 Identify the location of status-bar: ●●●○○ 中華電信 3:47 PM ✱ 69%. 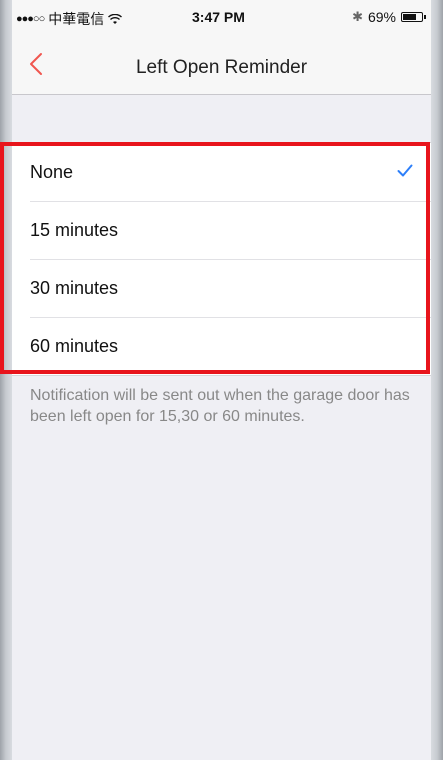
(221, 18).